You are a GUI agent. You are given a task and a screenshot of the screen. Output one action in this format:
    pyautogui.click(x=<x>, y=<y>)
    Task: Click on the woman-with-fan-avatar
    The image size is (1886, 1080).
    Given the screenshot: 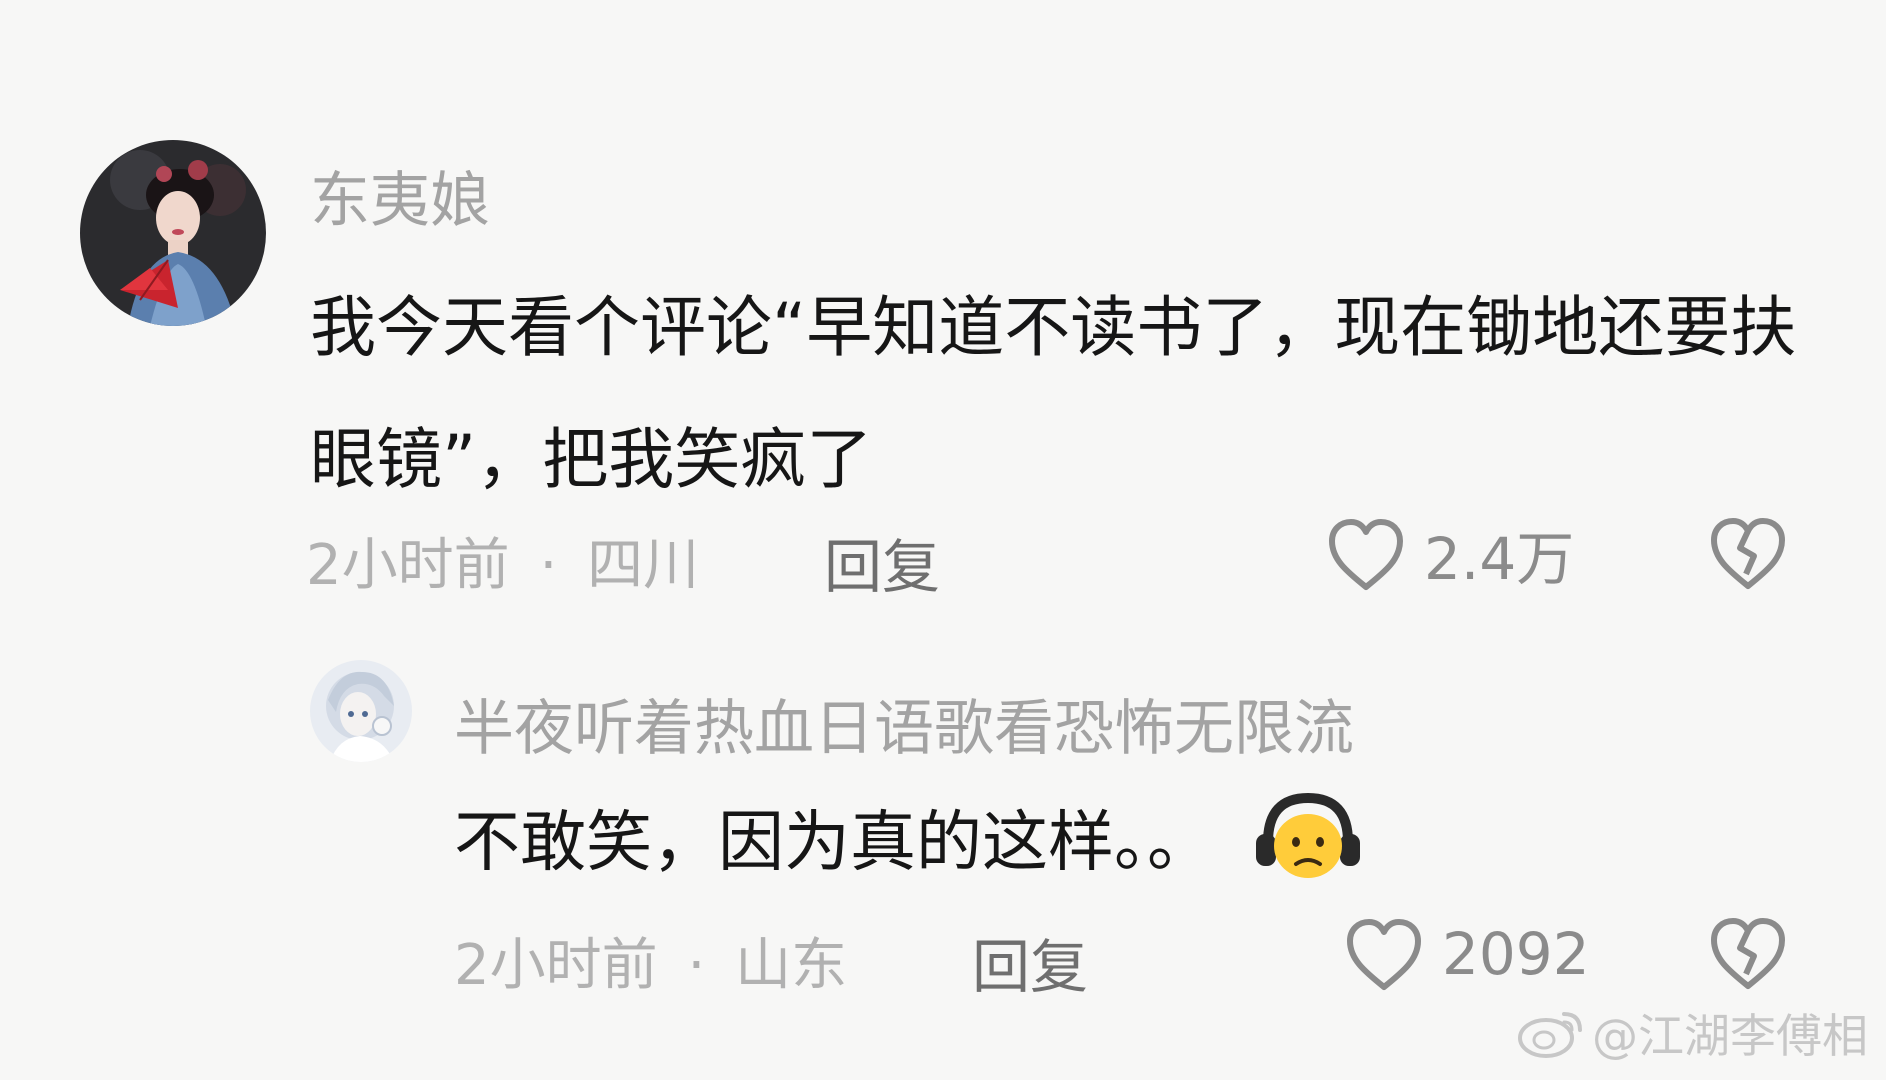 What is the action you would take?
    pyautogui.click(x=173, y=233)
    